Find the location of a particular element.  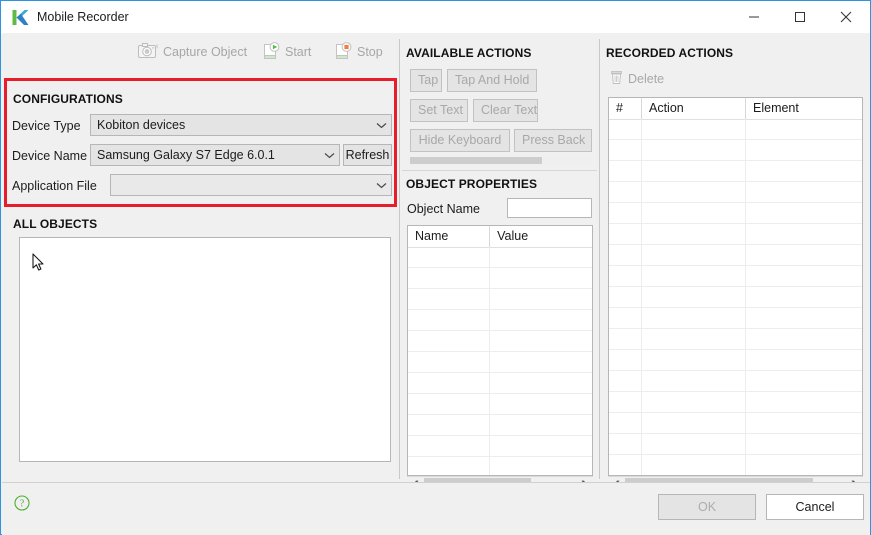

capture-object-button: Capture Object is located at coordinates (192, 52).